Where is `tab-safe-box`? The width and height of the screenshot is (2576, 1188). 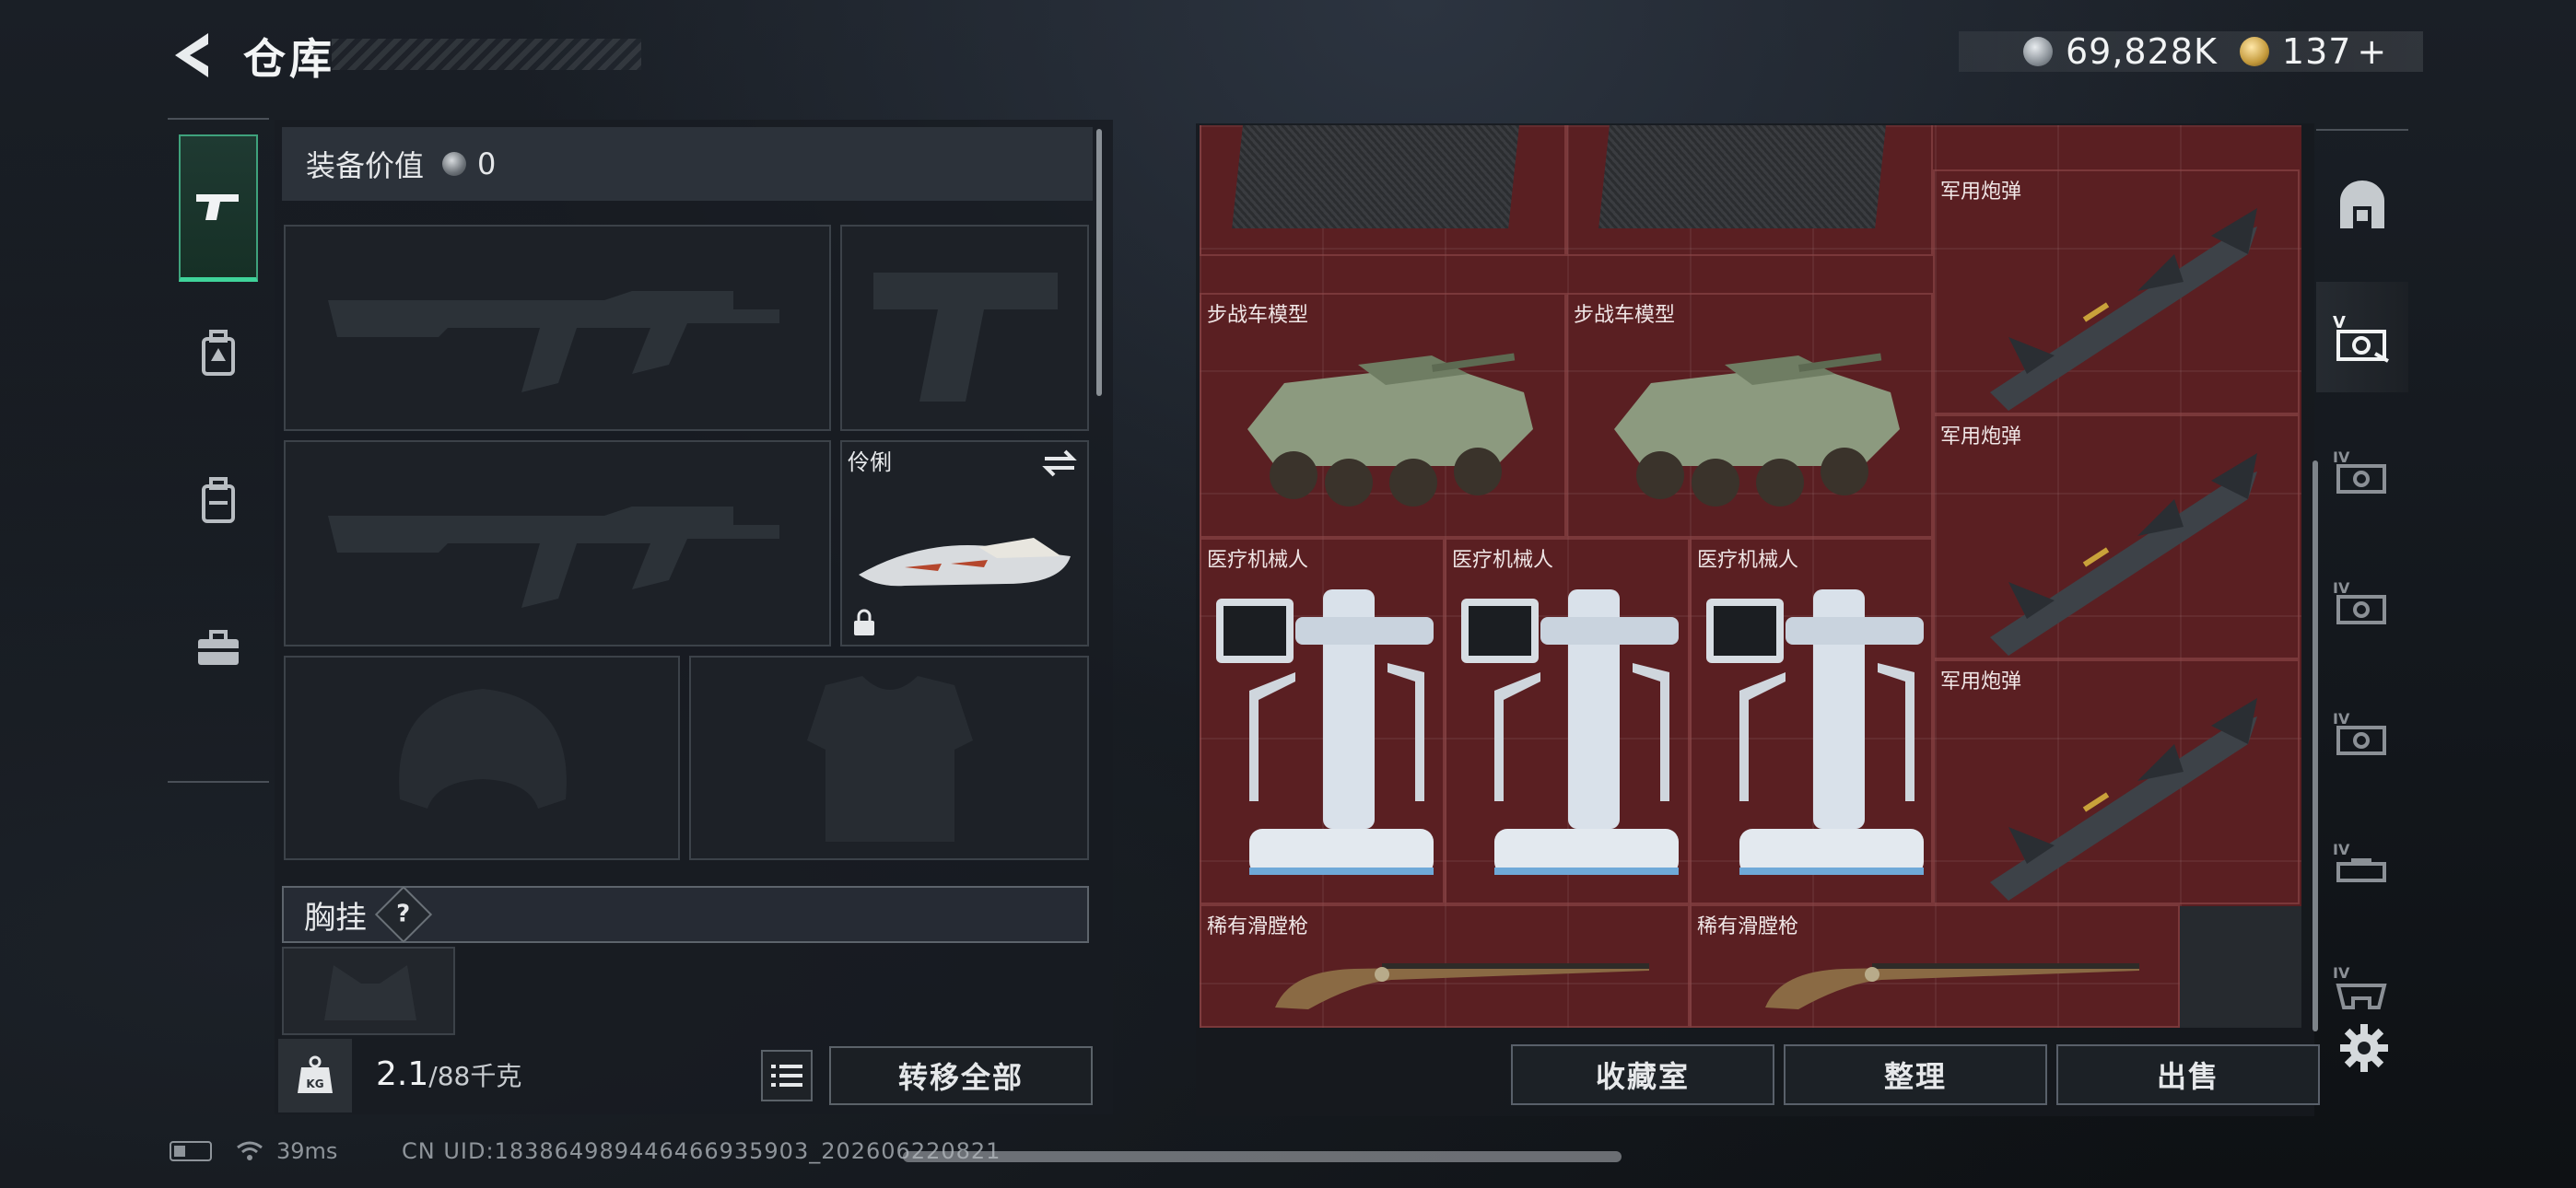 tab-safe-box is located at coordinates (2362, 204).